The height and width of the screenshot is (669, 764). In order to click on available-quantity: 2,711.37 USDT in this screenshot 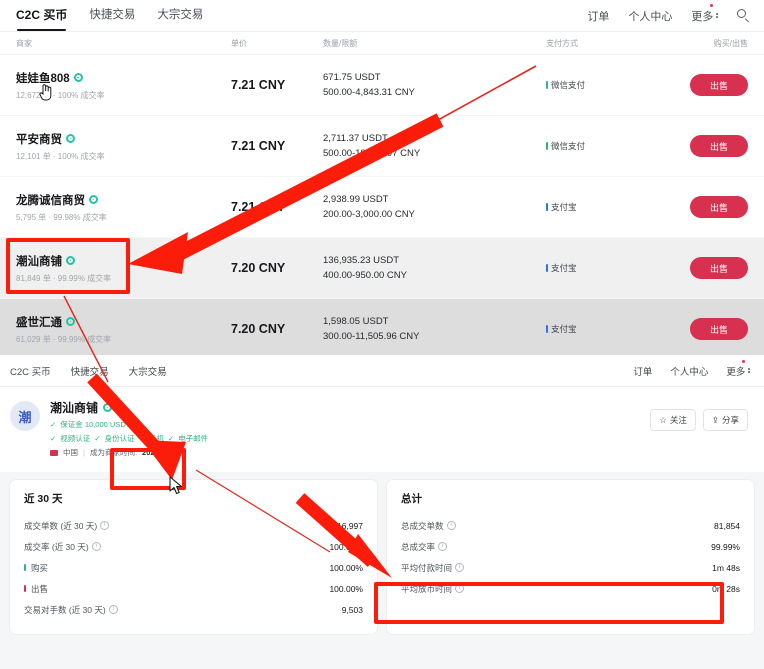, I will do `click(355, 138)`.